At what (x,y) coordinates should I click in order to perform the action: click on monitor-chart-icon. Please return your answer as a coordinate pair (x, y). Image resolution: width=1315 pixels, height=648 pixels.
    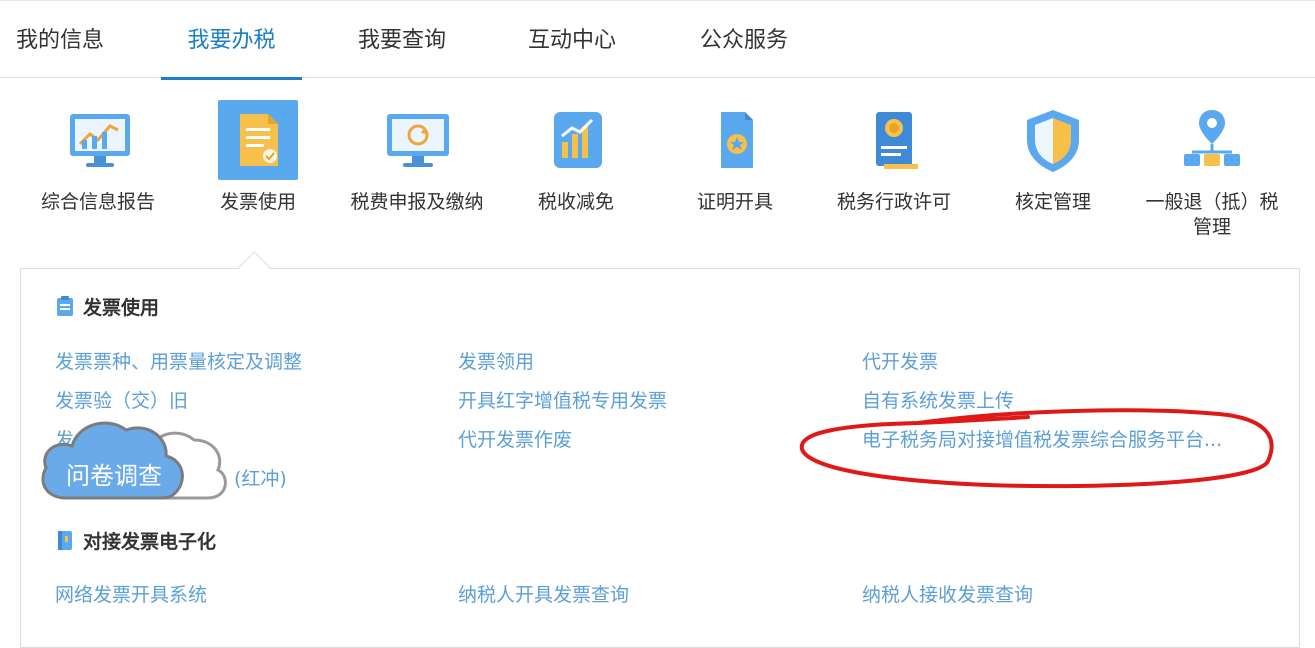
    Looking at the image, I should click on (98, 140).